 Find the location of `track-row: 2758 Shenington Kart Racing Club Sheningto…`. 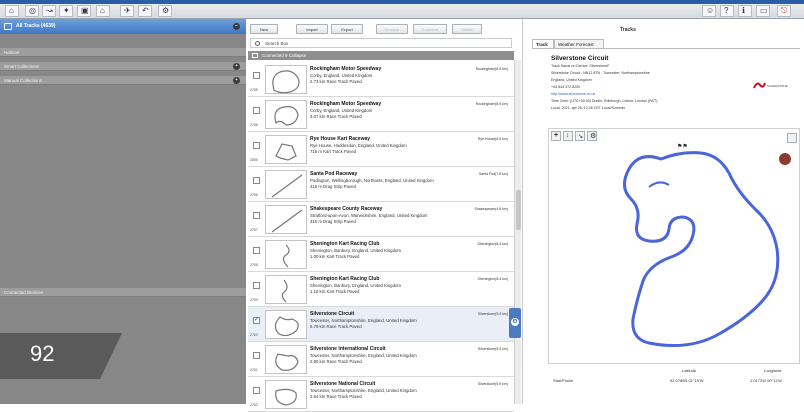

track-row: 2758 Shenington Kart Racing Club Sheningto… is located at coordinates (381, 254).